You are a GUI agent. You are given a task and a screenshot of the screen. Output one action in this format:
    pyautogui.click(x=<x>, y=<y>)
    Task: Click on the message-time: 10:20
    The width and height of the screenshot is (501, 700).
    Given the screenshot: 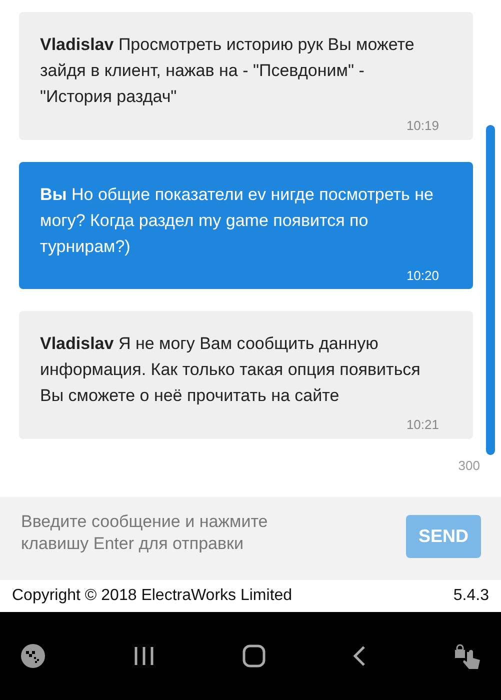 What is the action you would take?
    pyautogui.click(x=422, y=275)
    